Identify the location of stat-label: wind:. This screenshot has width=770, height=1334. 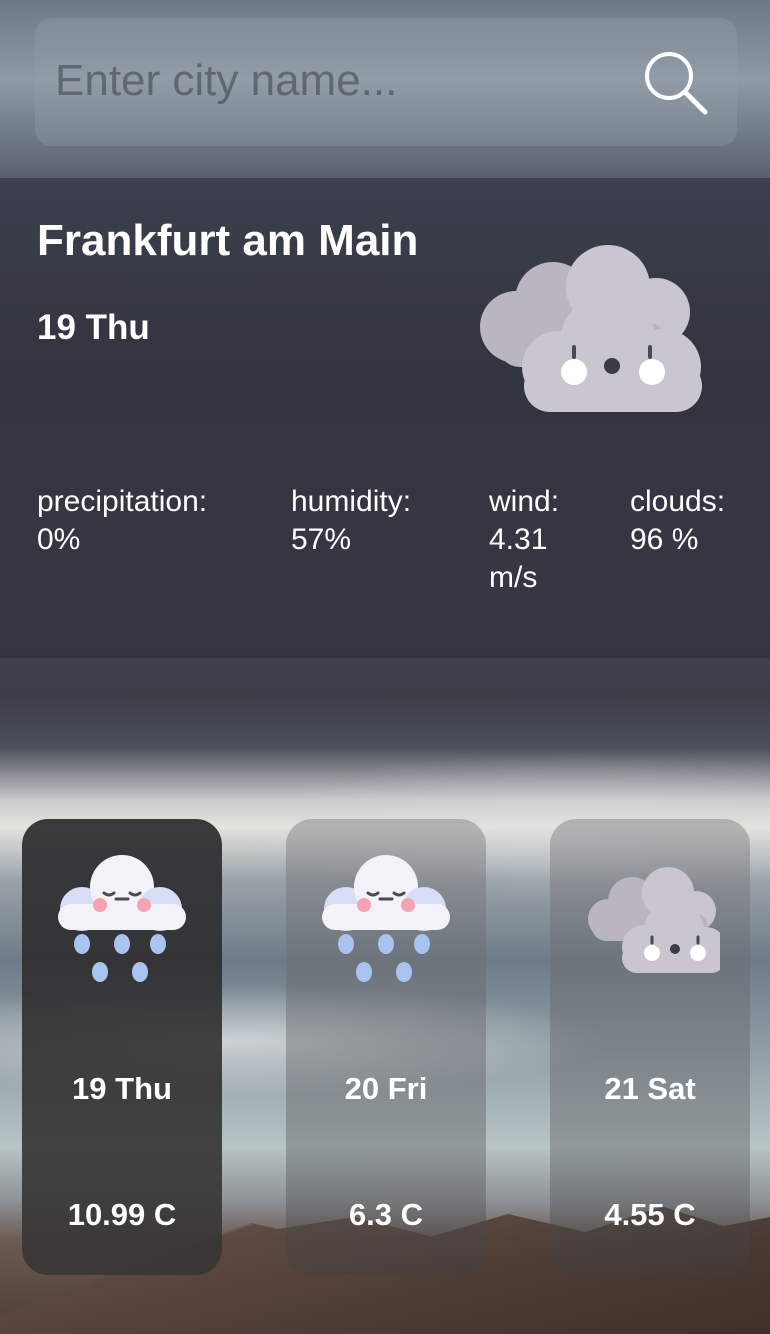
(524, 501).